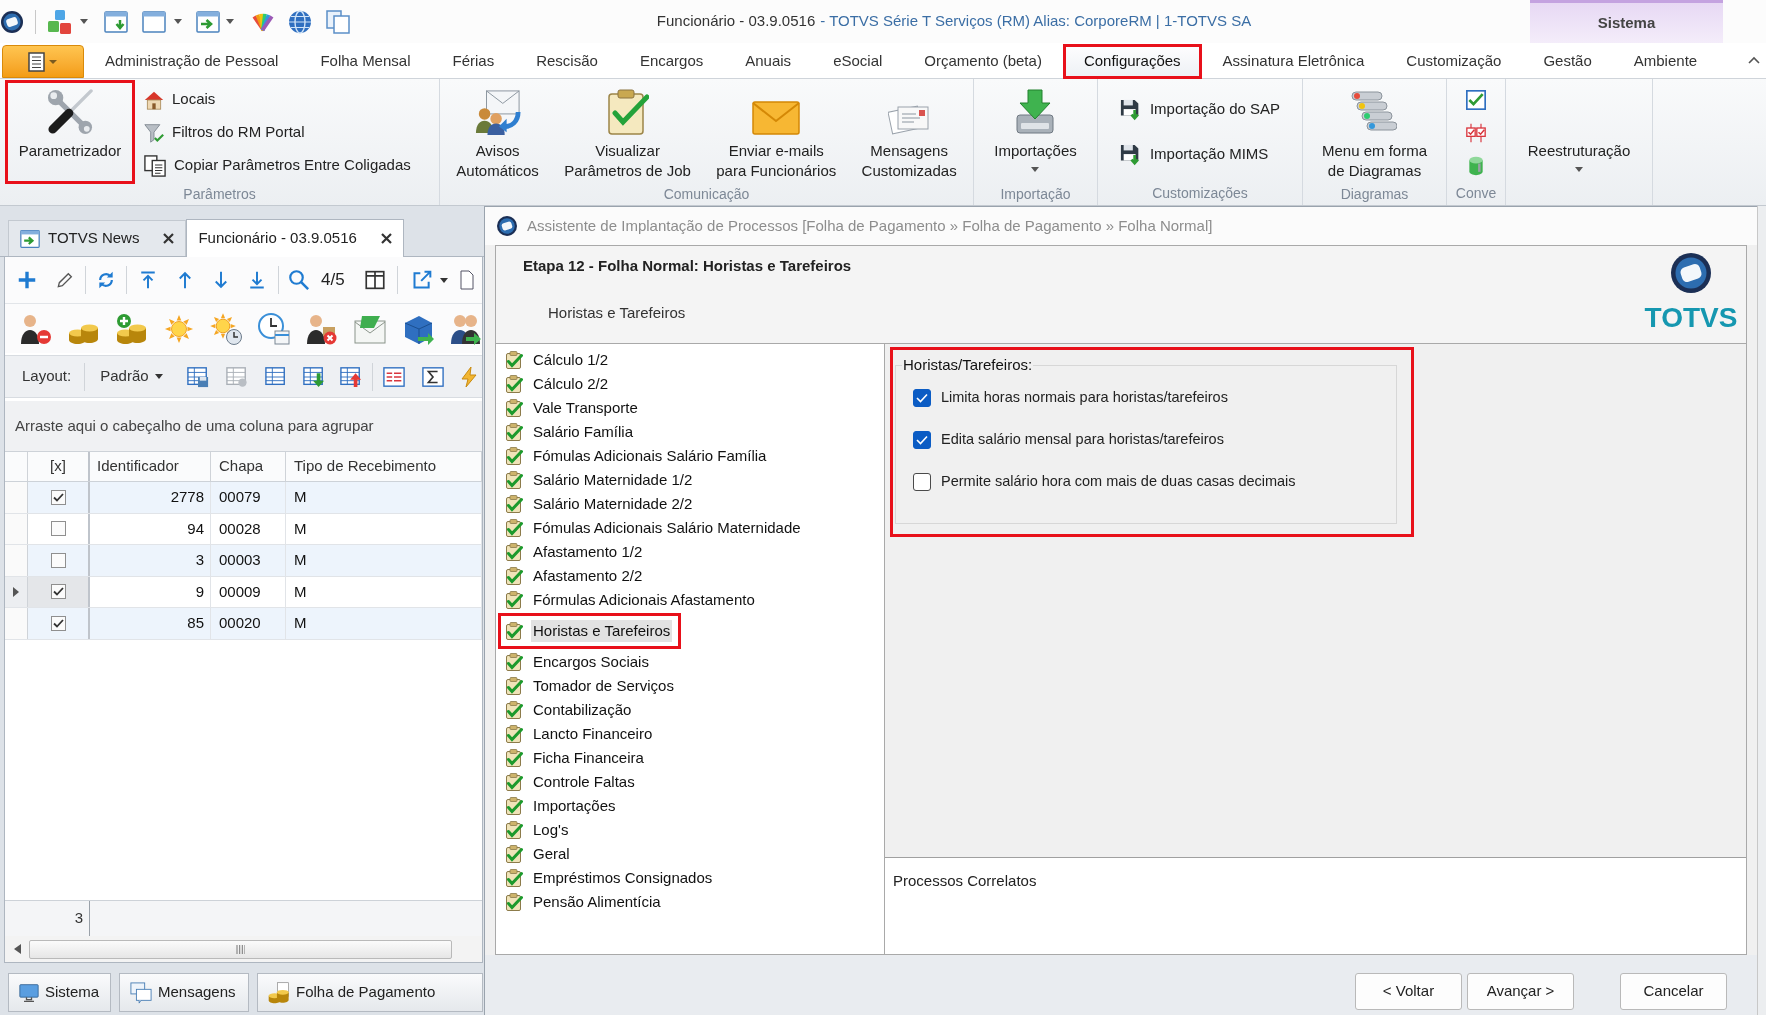 The image size is (1766, 1015). Describe the element at coordinates (116, 21) in the screenshot. I see `window-download-icon` at that location.